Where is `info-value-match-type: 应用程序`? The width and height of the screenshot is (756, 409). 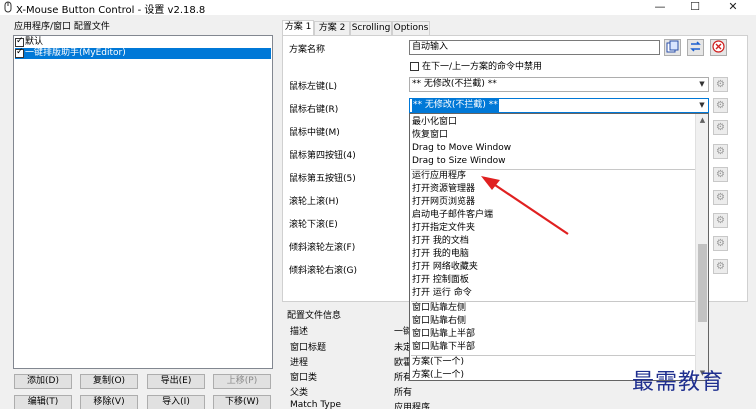
info-value-match-type: 应用程序 is located at coordinates (412, 406).